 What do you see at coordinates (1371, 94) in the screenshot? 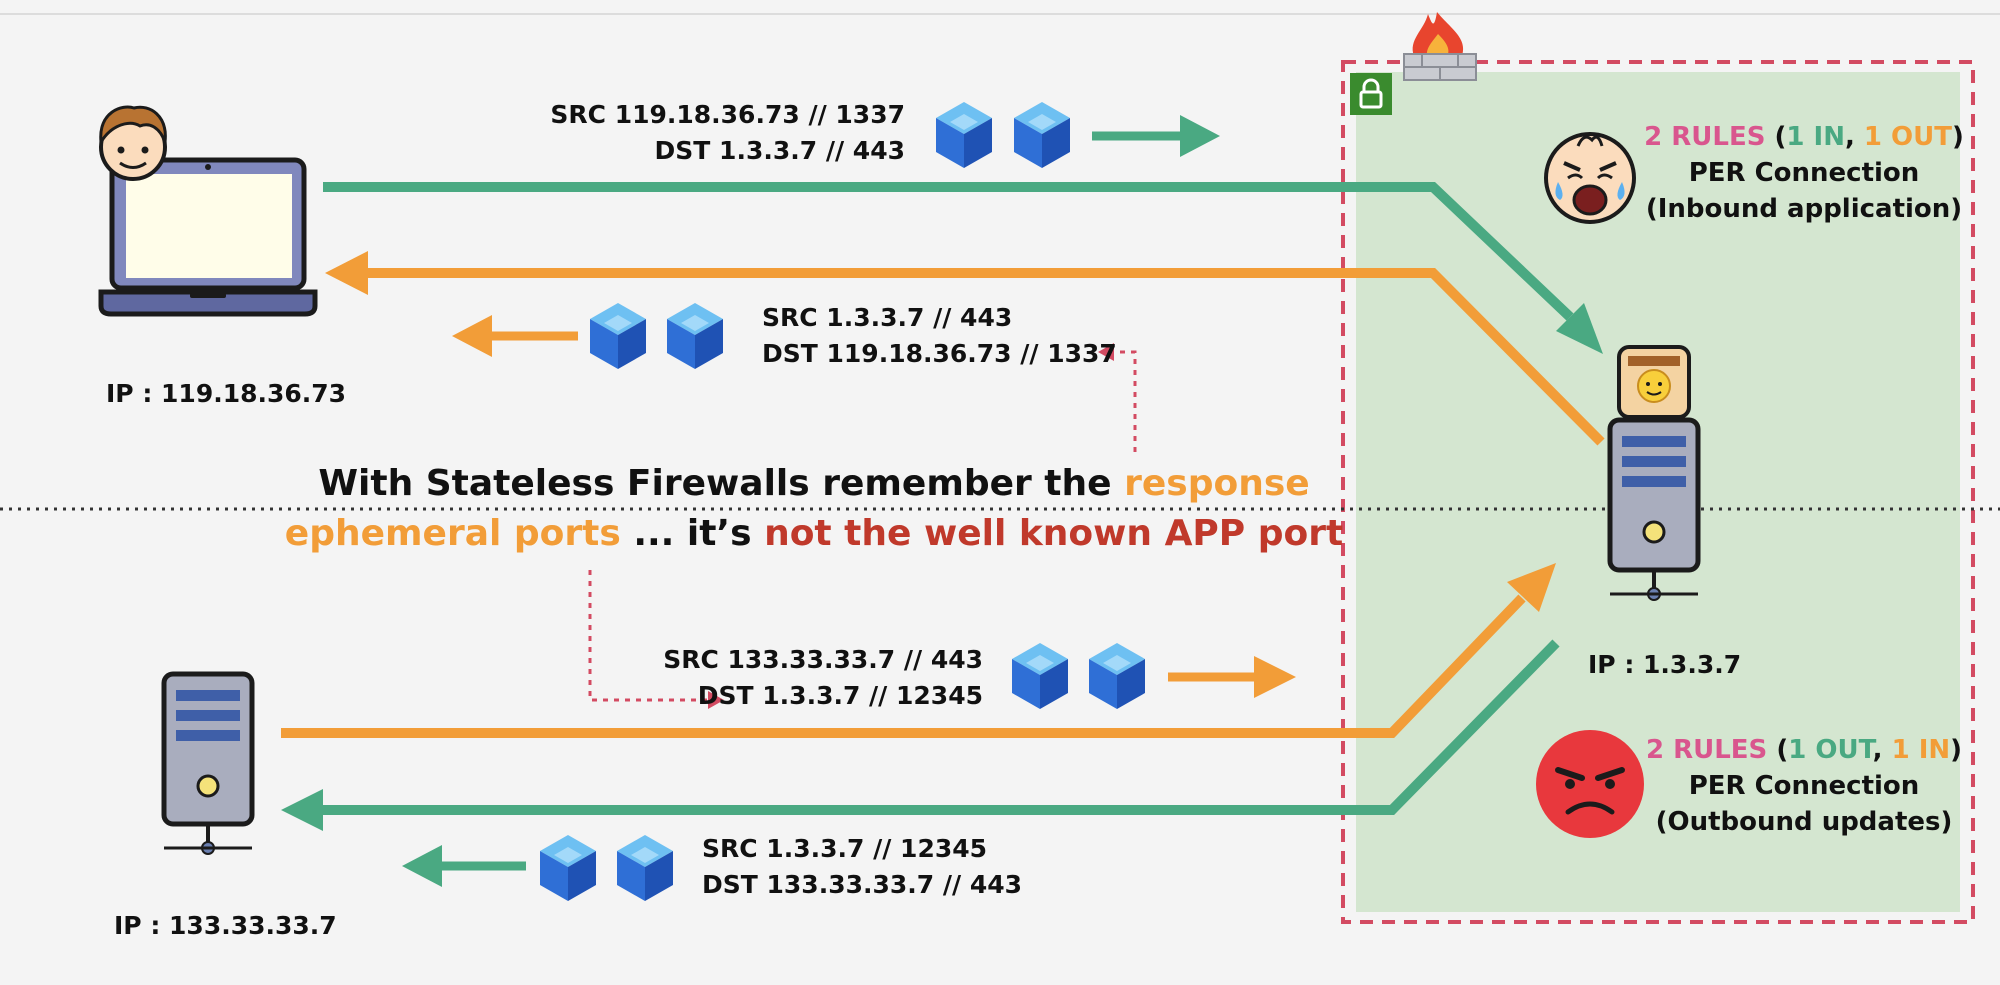
I see `lock-icon` at bounding box center [1371, 94].